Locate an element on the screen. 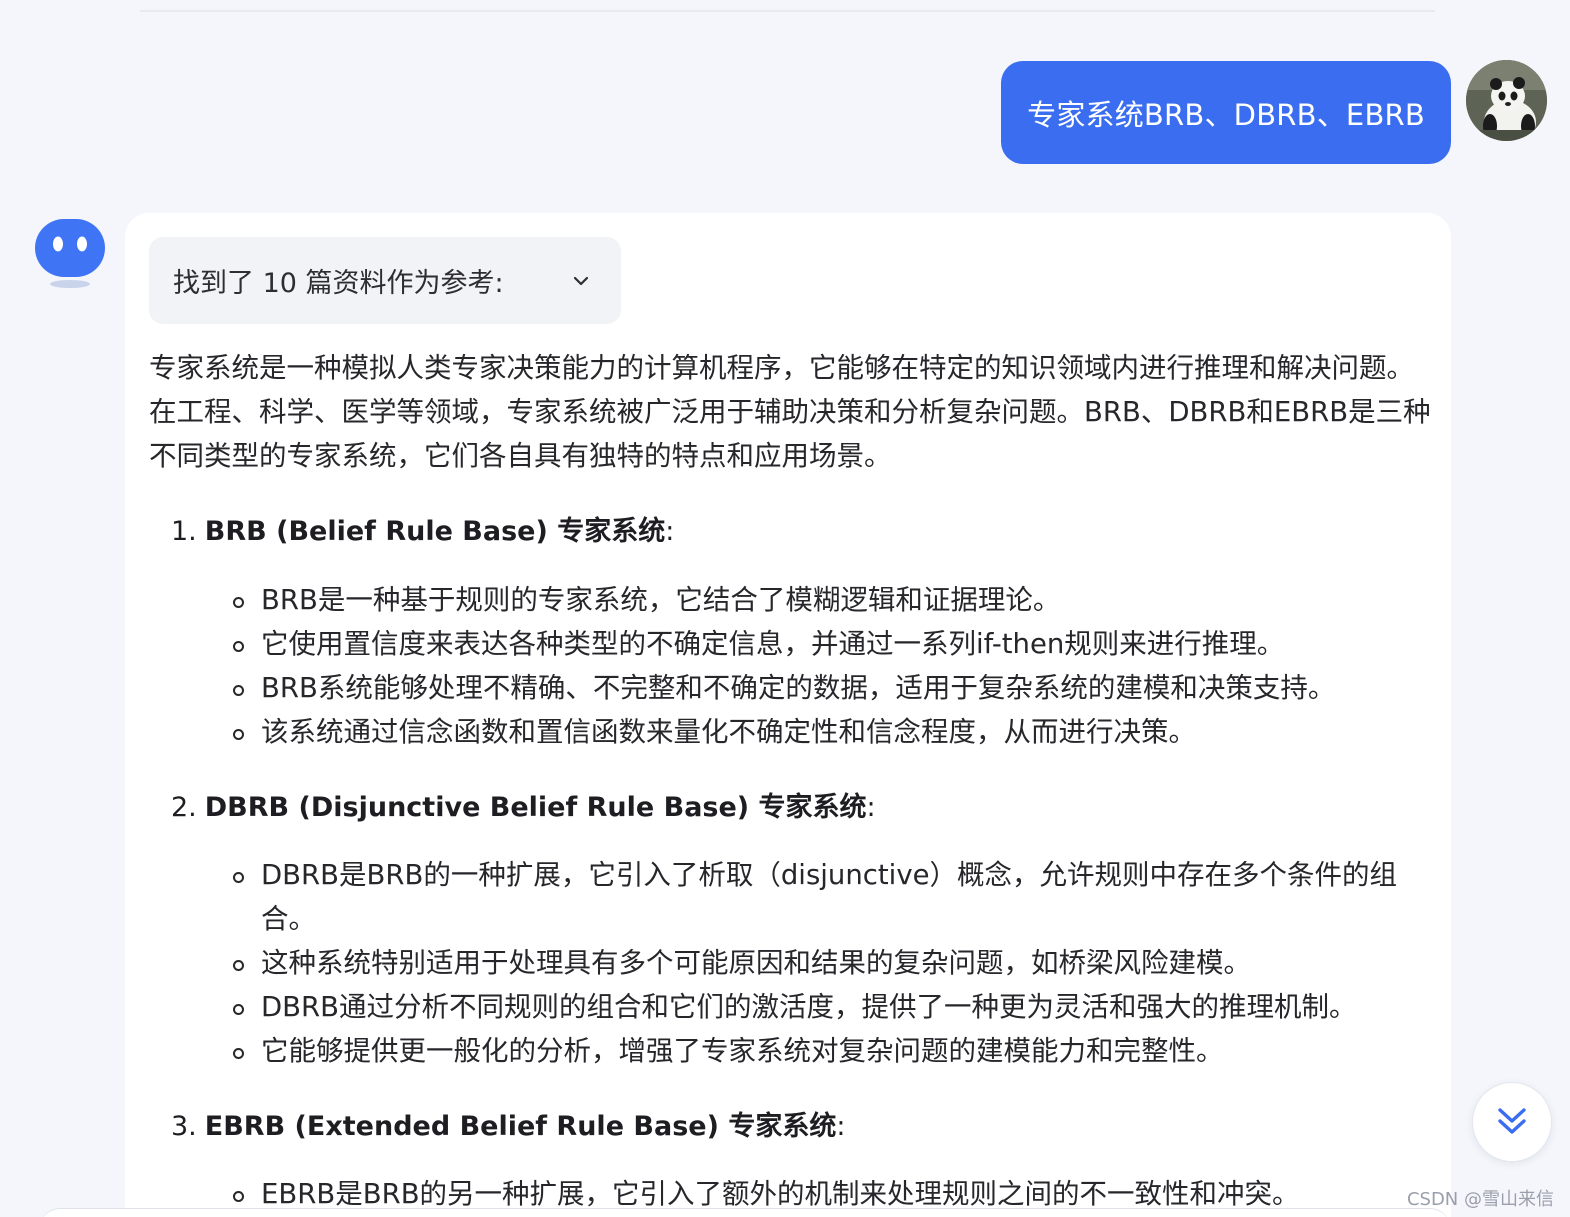 Image resolution: width=1570 pixels, height=1217 pixels. section-number: 3. is located at coordinates (184, 1126).